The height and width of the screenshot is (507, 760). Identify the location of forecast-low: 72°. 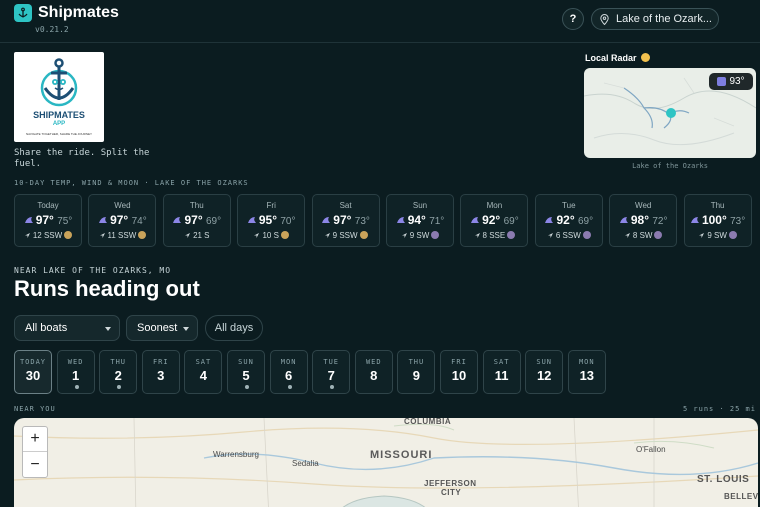
(660, 221).